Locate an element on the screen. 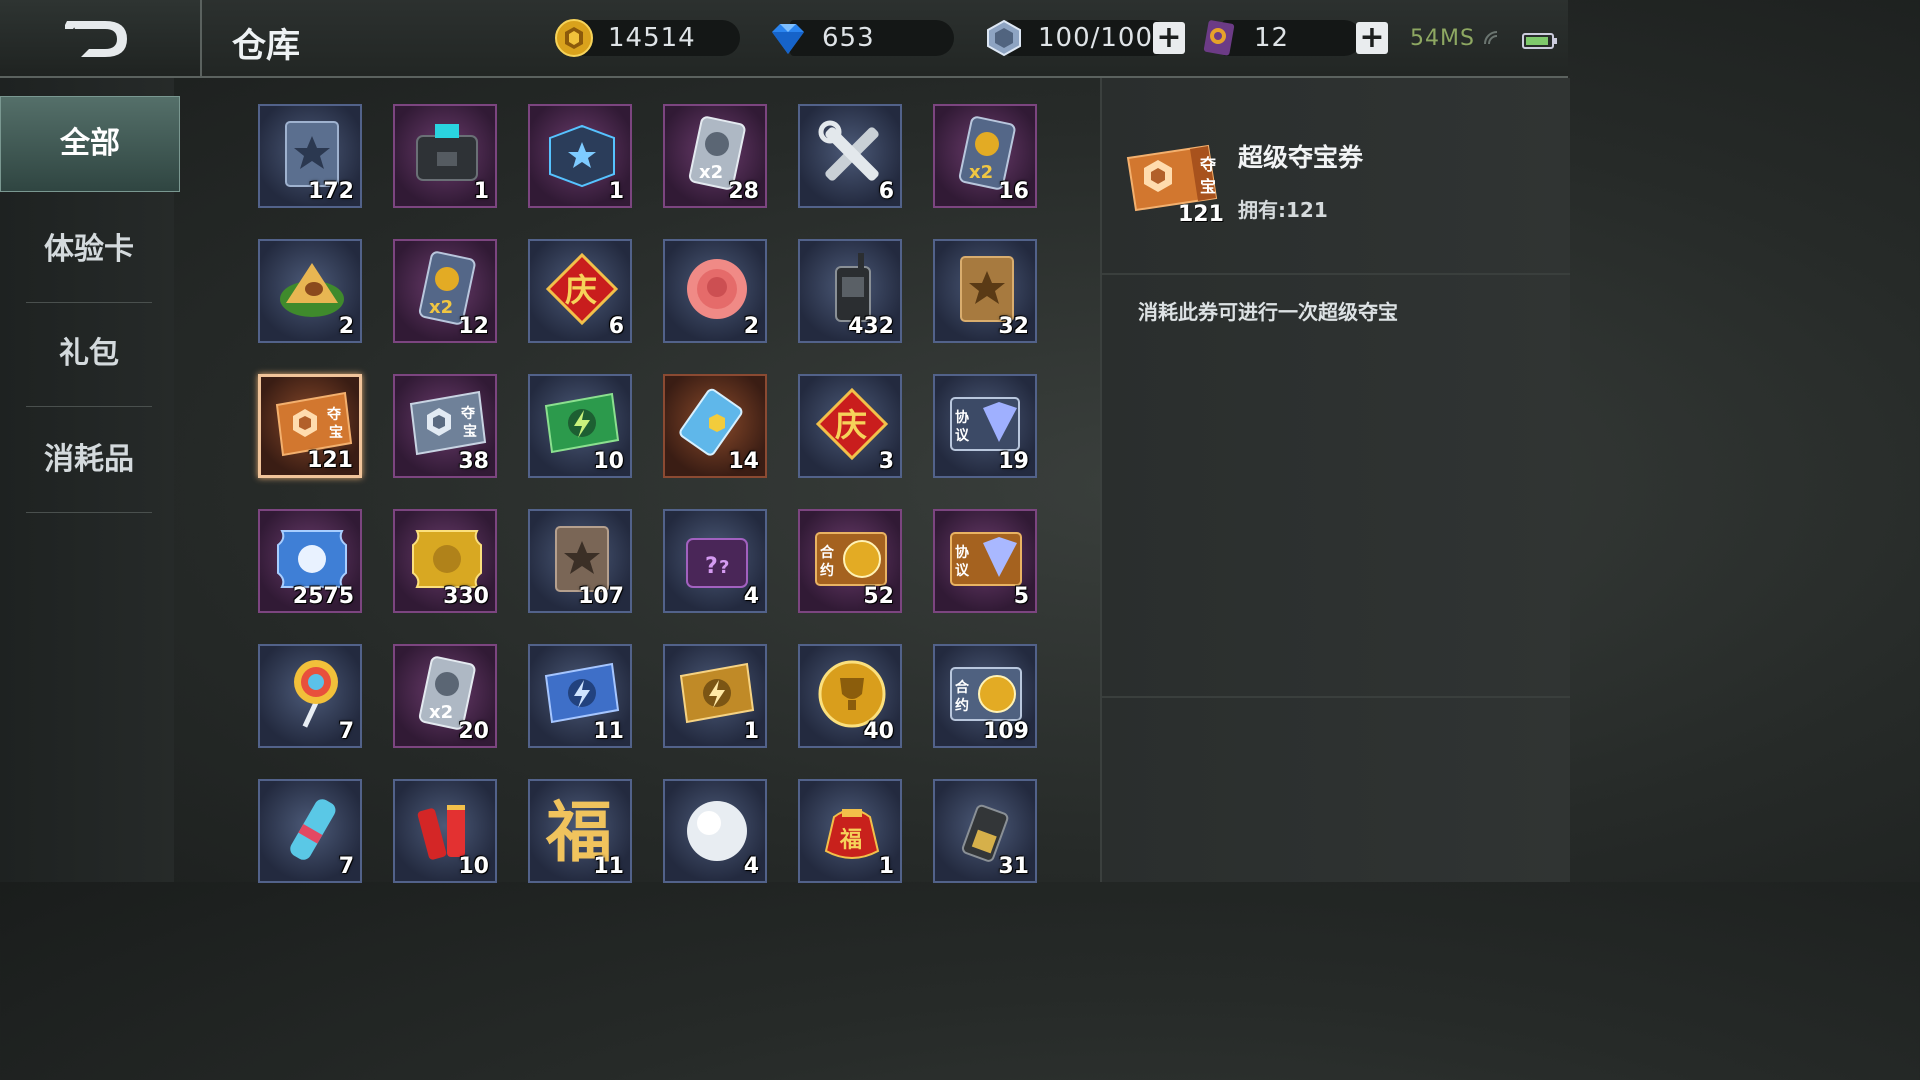  inventory-slot: 庆3 is located at coordinates (850, 426).